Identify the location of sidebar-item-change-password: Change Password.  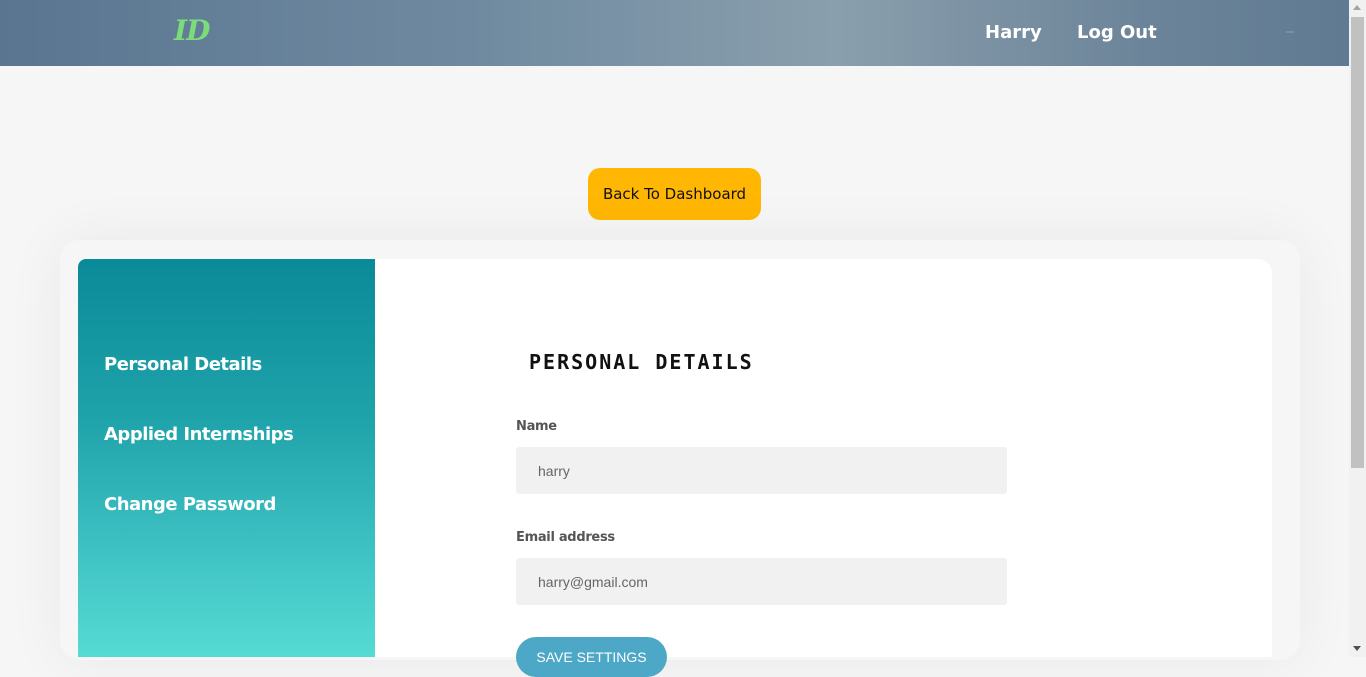
(190, 504).